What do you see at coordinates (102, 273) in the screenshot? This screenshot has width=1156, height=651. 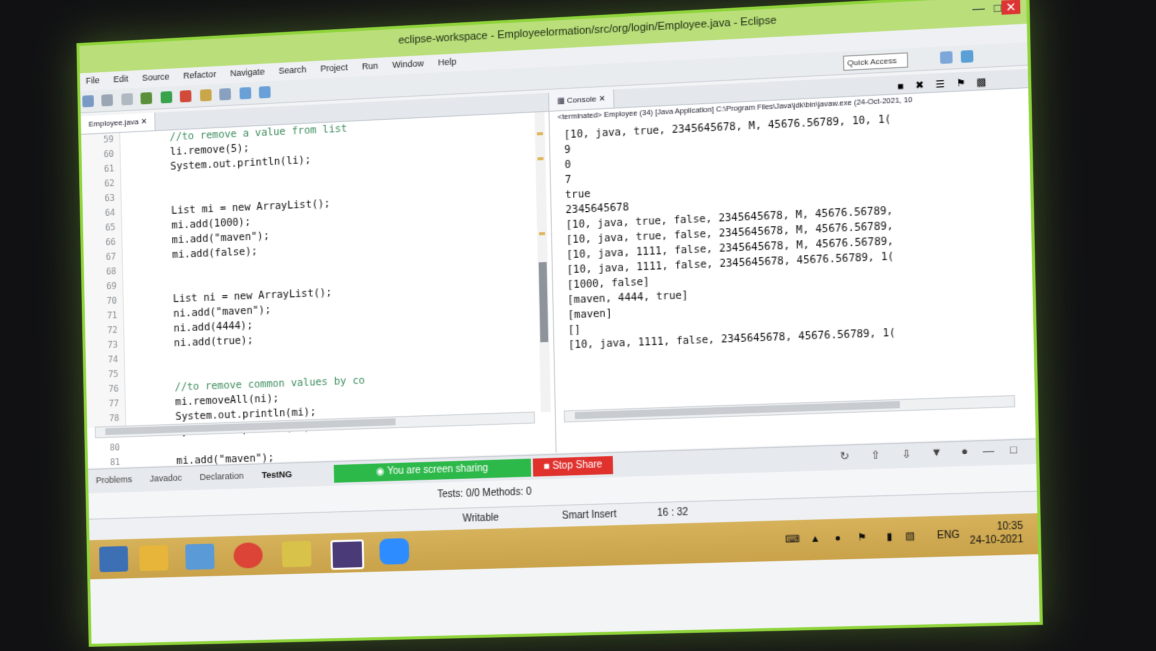 I see `line-number: 68` at bounding box center [102, 273].